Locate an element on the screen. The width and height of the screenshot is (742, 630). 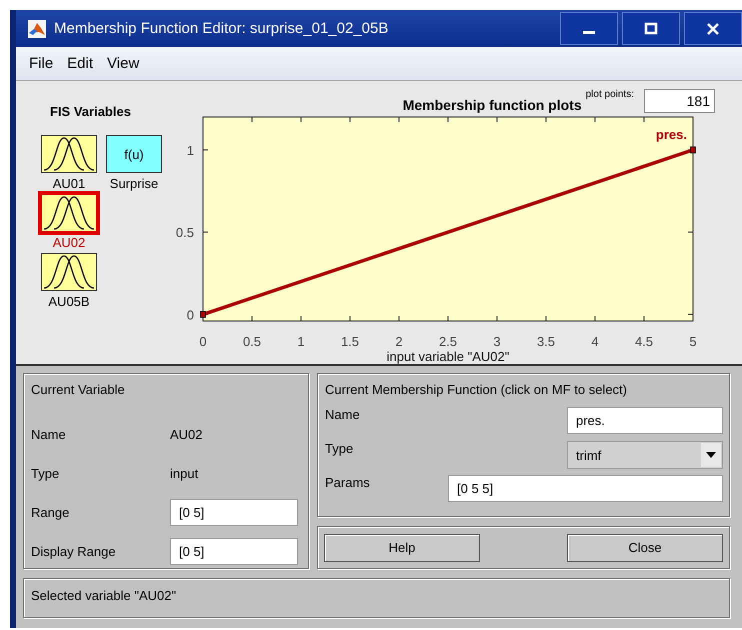
chart-title: Membership function plots is located at coordinates (492, 105).